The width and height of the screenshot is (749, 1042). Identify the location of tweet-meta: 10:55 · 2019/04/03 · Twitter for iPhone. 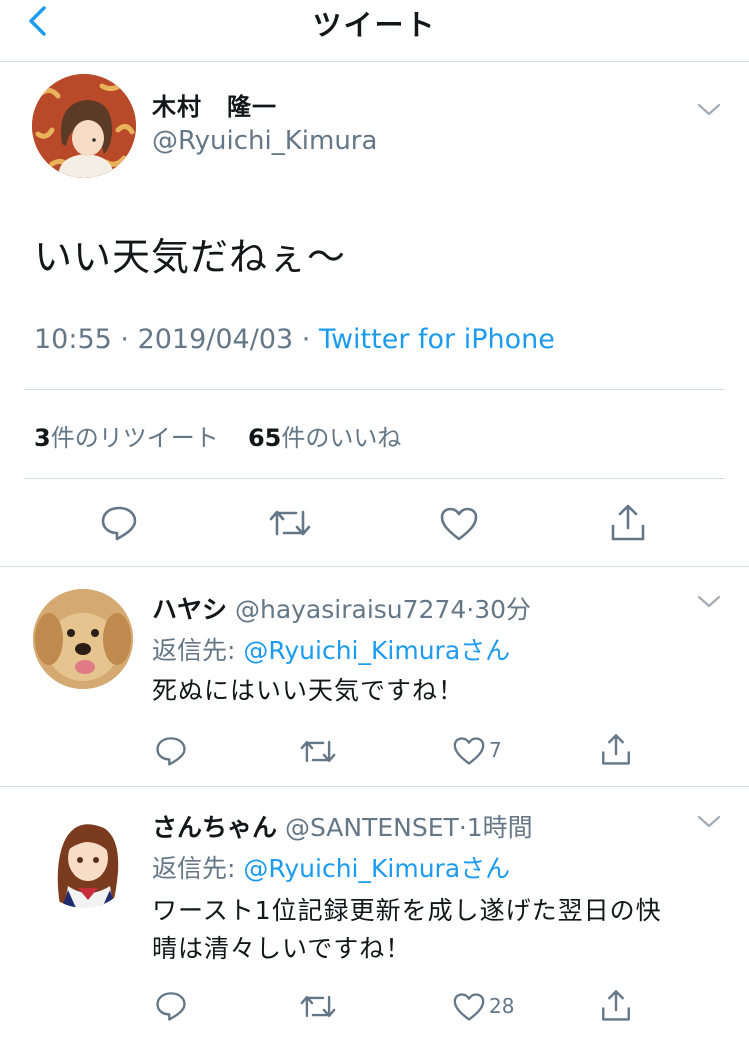
(294, 339).